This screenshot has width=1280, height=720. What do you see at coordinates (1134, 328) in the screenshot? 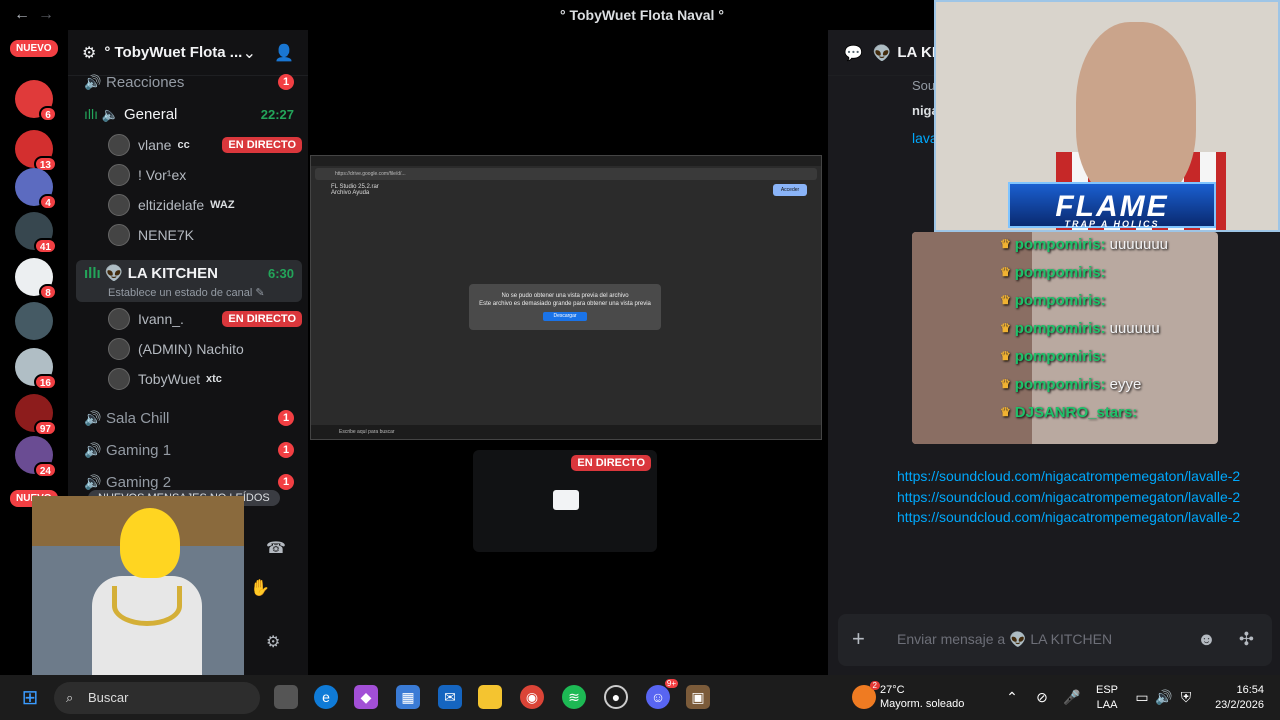
I see `chat-text: uuuuuu` at bounding box center [1134, 328].